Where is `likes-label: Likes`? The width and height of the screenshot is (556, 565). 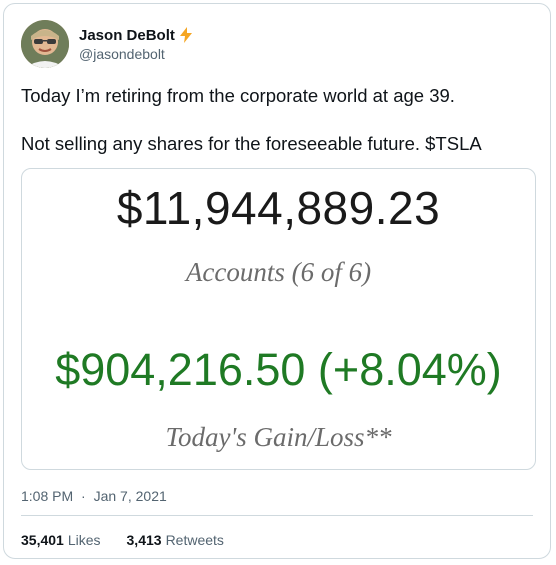 likes-label: Likes is located at coordinates (84, 540).